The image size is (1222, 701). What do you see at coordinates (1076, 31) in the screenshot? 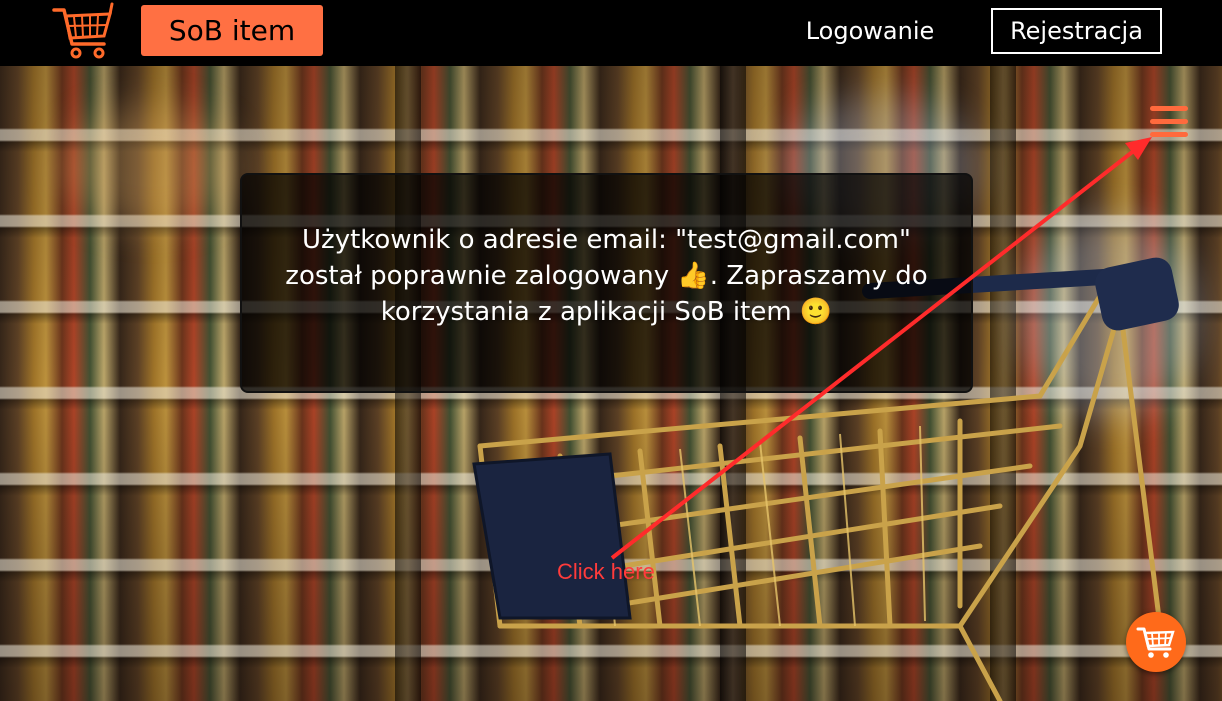
I see `register-button: Rejestracja` at bounding box center [1076, 31].